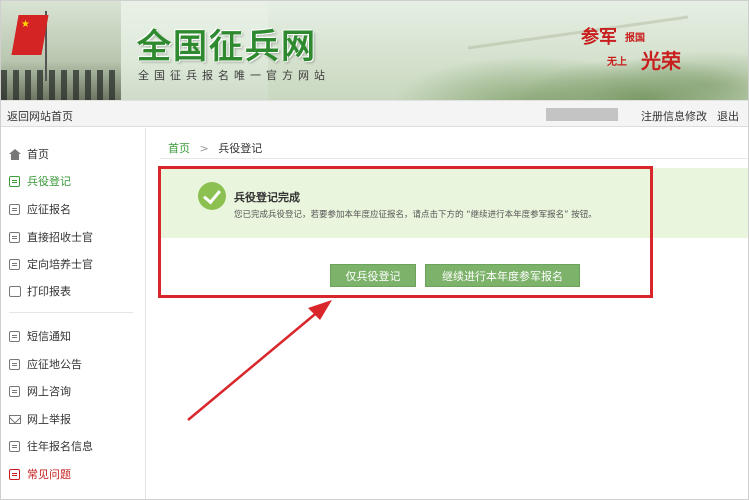  I want to click on sidebar-item-home: 首页, so click(29, 154).